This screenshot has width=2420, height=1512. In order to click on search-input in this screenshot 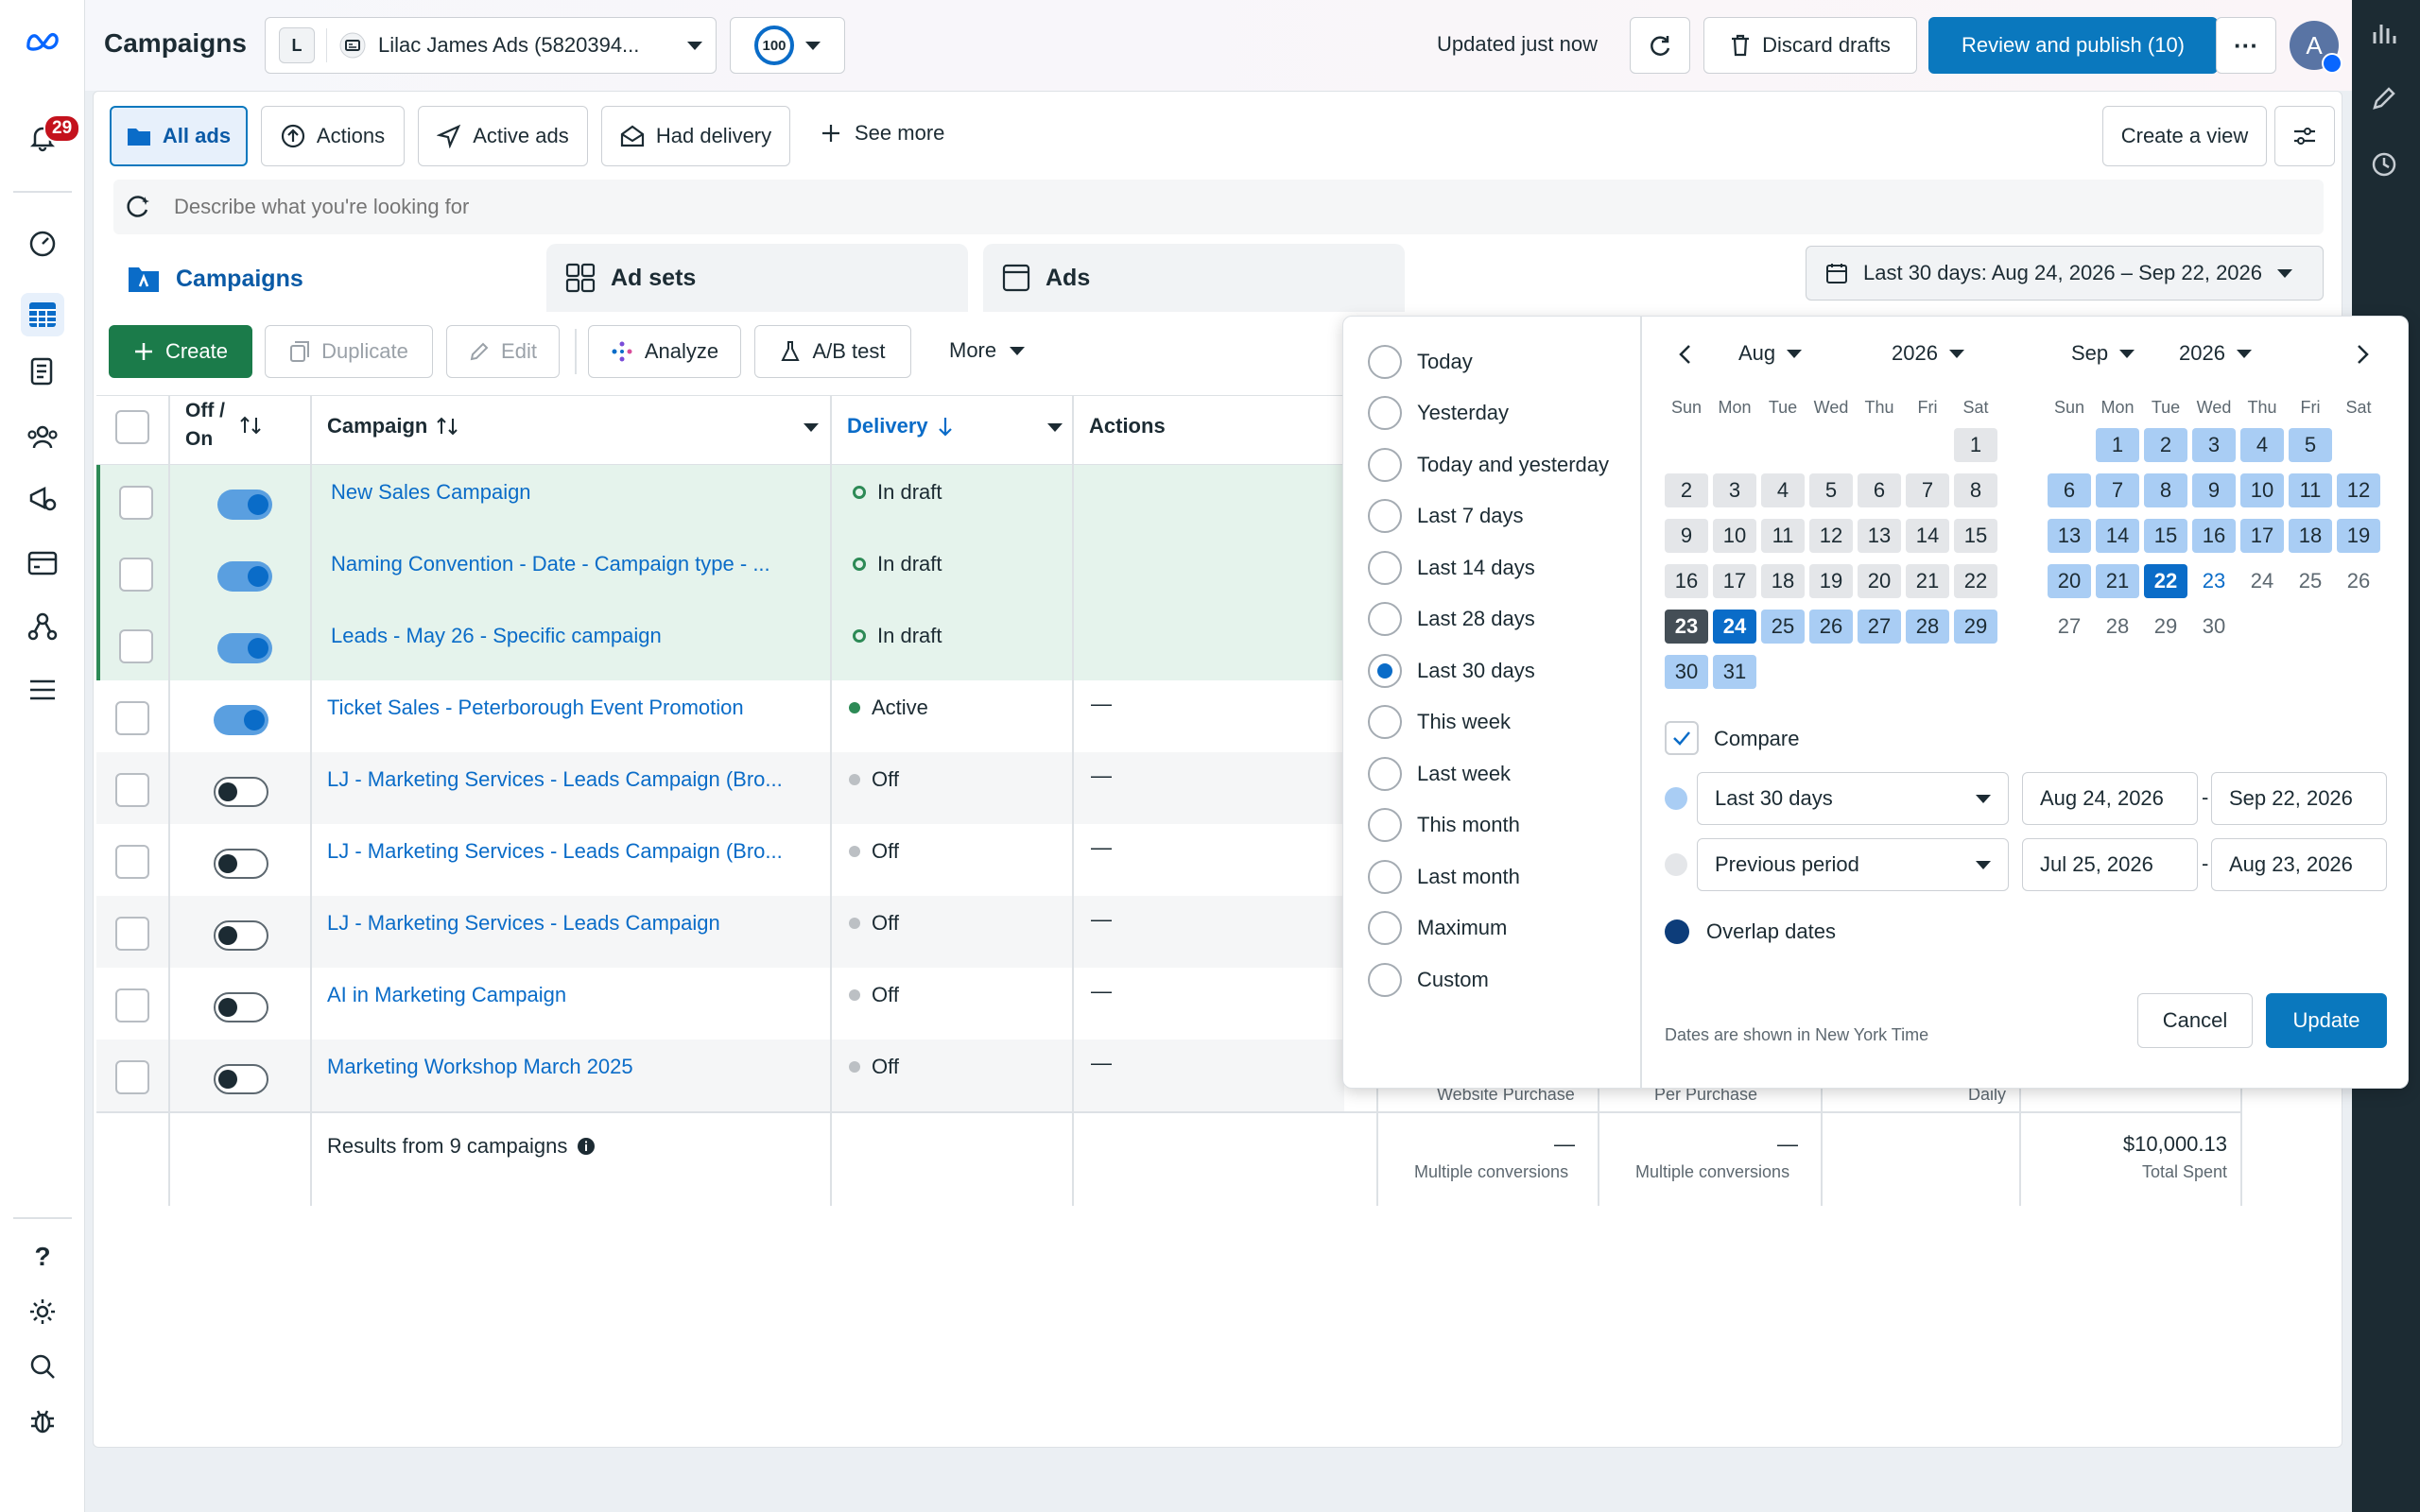, I will do `click(1025, 207)`.